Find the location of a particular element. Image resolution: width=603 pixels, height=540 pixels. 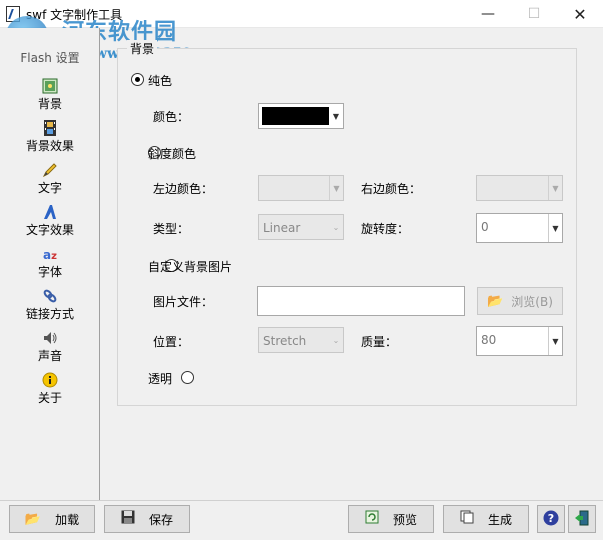

gradient-type-select: Linear ⌄ is located at coordinates (301, 227).